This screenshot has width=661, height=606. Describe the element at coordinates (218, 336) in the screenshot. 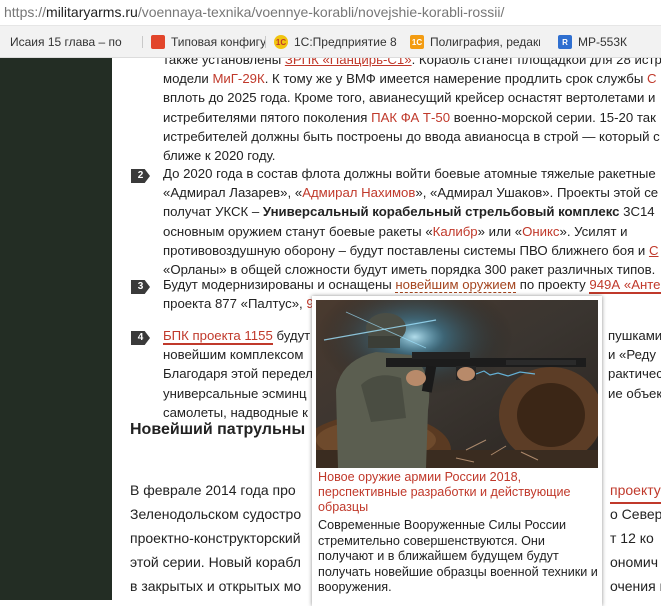

I see `link-bpk-1155: БПК проекта 1155` at that location.